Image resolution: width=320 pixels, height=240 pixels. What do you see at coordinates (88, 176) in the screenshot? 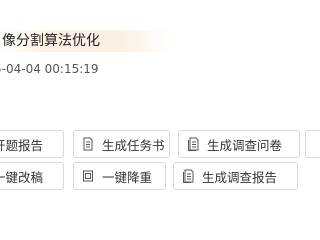
I see `reduce-icon` at bounding box center [88, 176].